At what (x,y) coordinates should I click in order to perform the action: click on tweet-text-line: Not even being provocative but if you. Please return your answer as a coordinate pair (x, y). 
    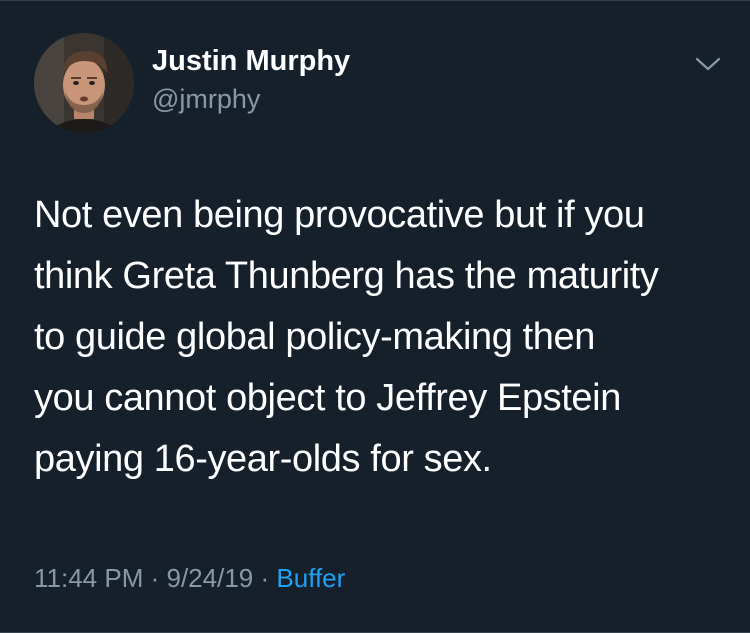
    Looking at the image, I should click on (339, 215).